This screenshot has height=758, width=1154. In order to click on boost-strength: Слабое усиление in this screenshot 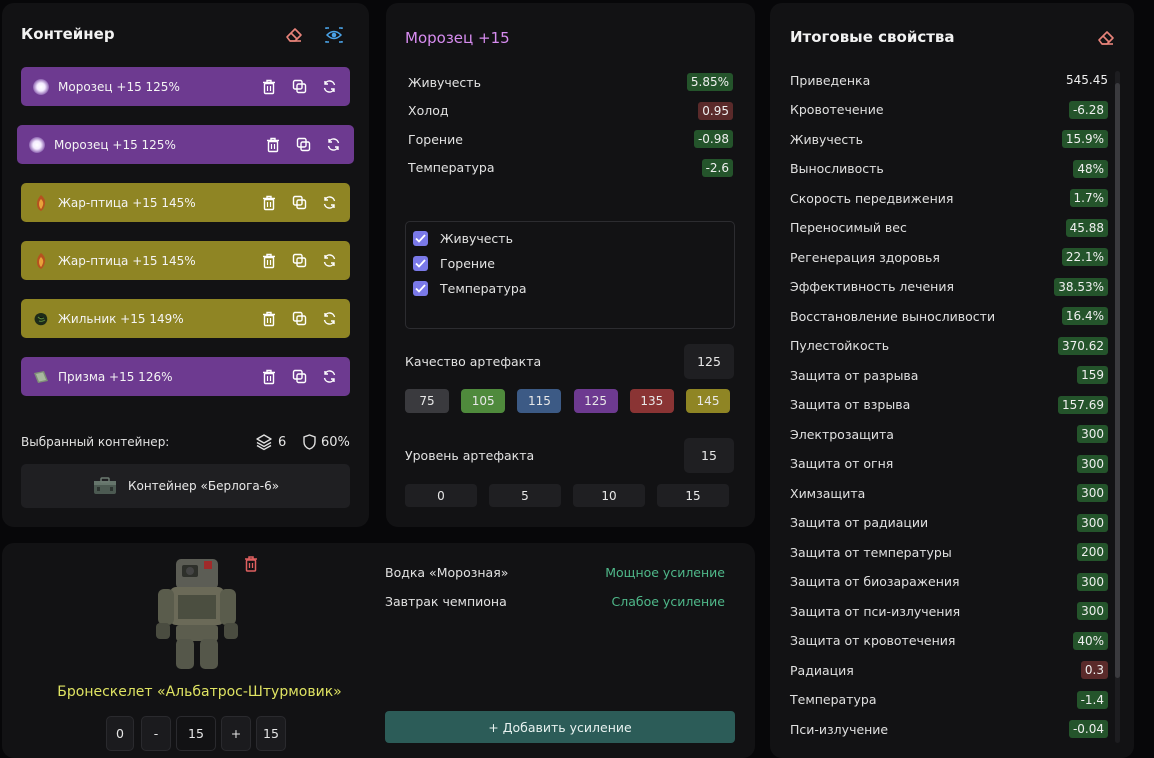, I will do `click(668, 601)`.